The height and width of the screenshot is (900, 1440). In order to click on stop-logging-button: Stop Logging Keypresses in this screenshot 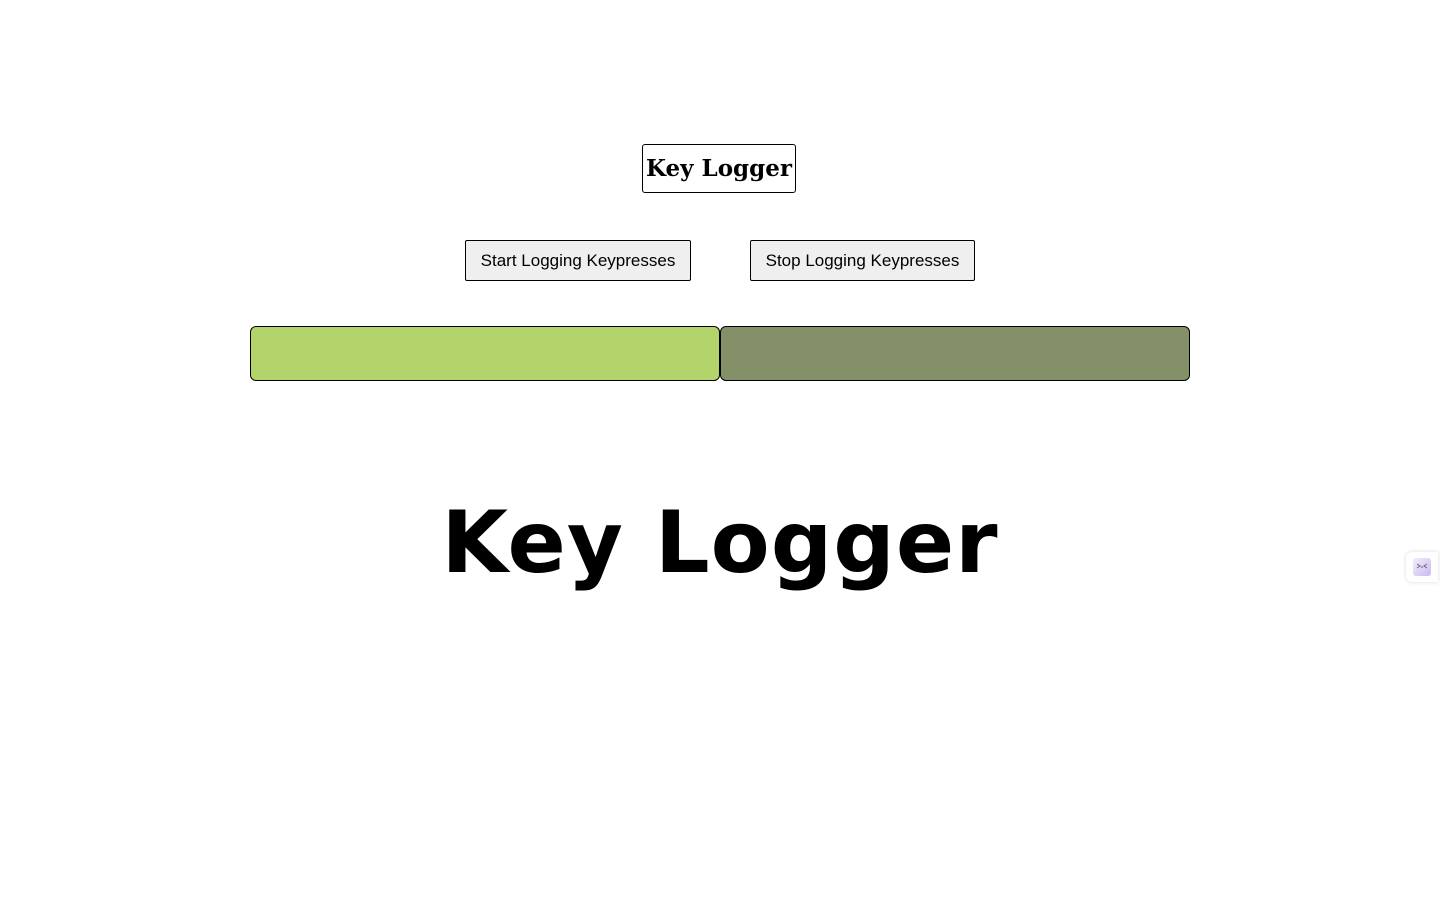, I will do `click(862, 260)`.